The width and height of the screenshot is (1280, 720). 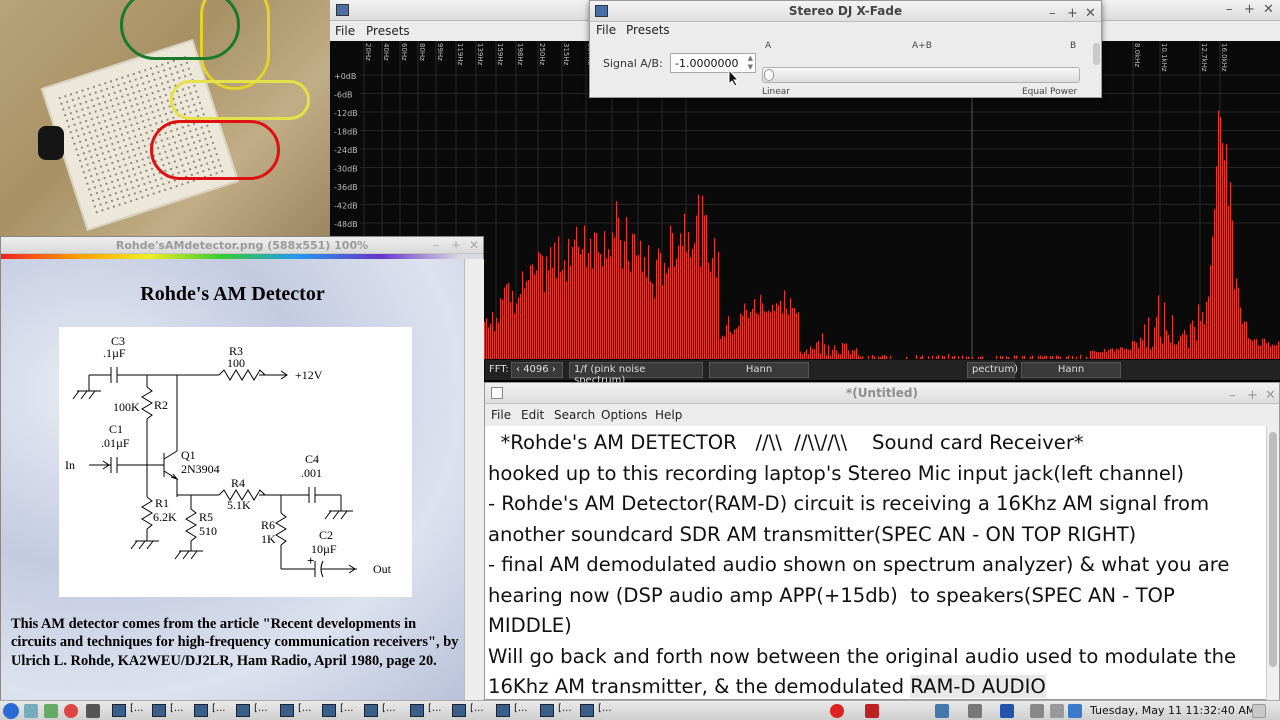 What do you see at coordinates (71, 711) in the screenshot?
I see `browser-icon` at bounding box center [71, 711].